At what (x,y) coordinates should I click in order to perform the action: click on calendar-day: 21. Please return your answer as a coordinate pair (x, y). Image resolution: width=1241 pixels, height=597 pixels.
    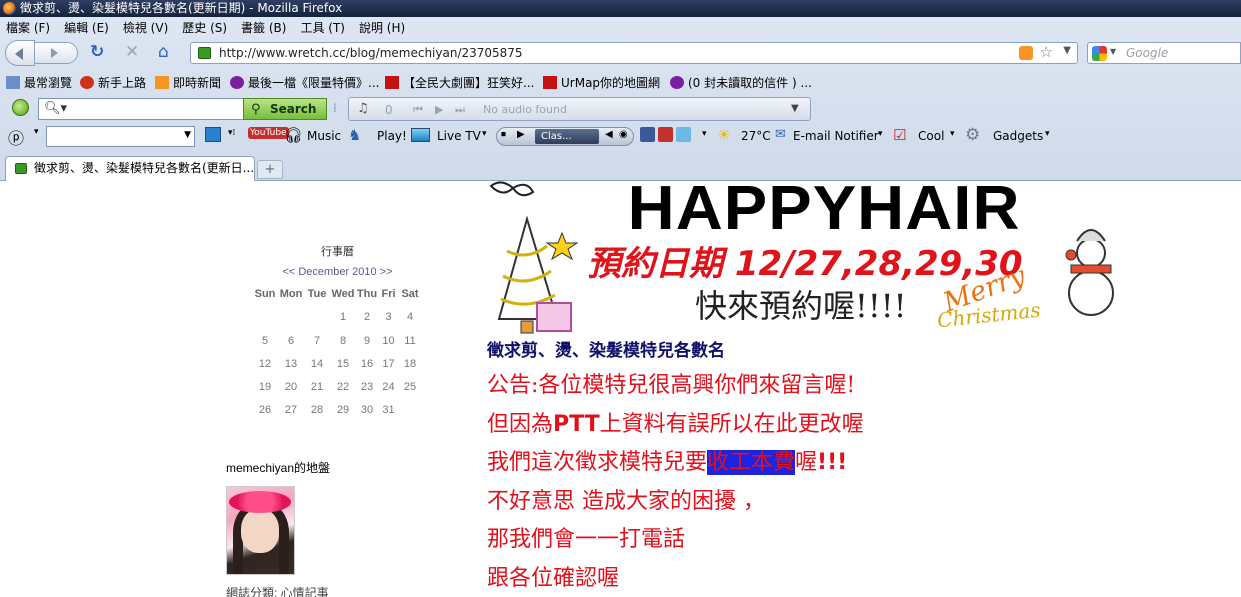
    Looking at the image, I should click on (317, 387).